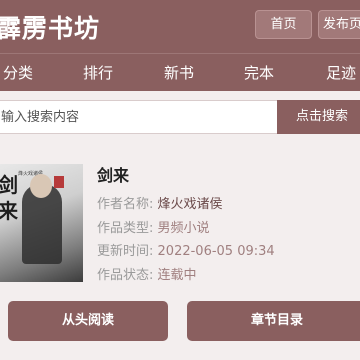 The image size is (360, 360). Describe the element at coordinates (18, 72) in the screenshot. I see `nav-item-category: 分类` at that location.